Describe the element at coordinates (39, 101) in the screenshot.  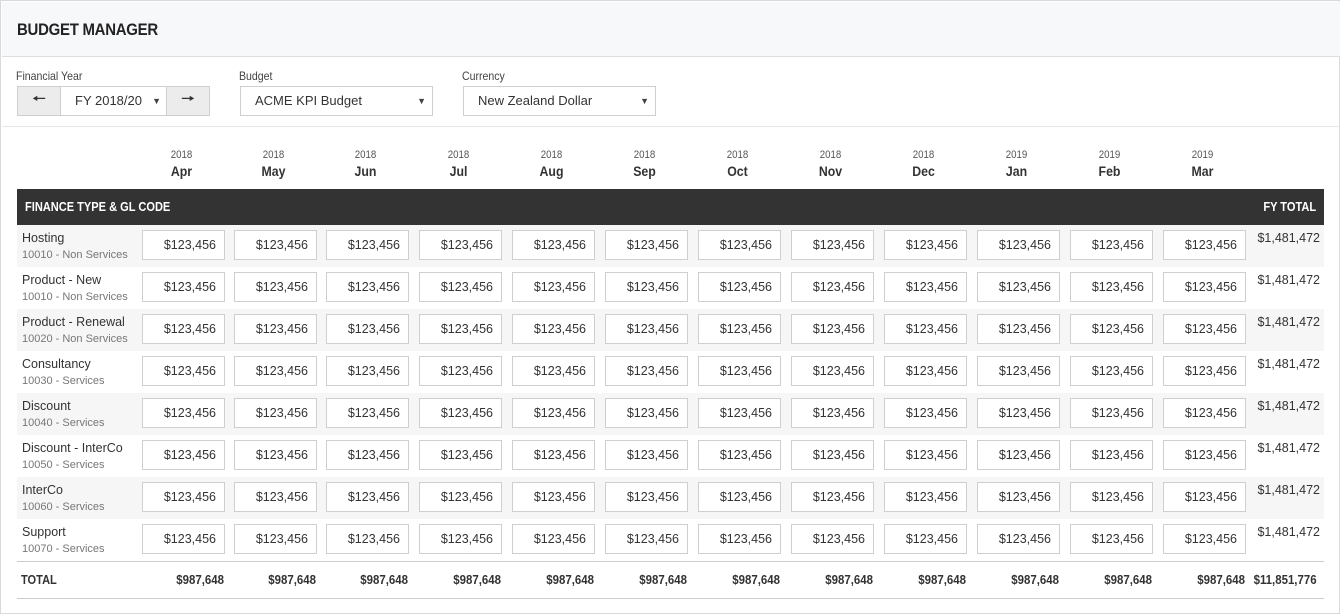
I see `prev-year-button: 🠔` at that location.